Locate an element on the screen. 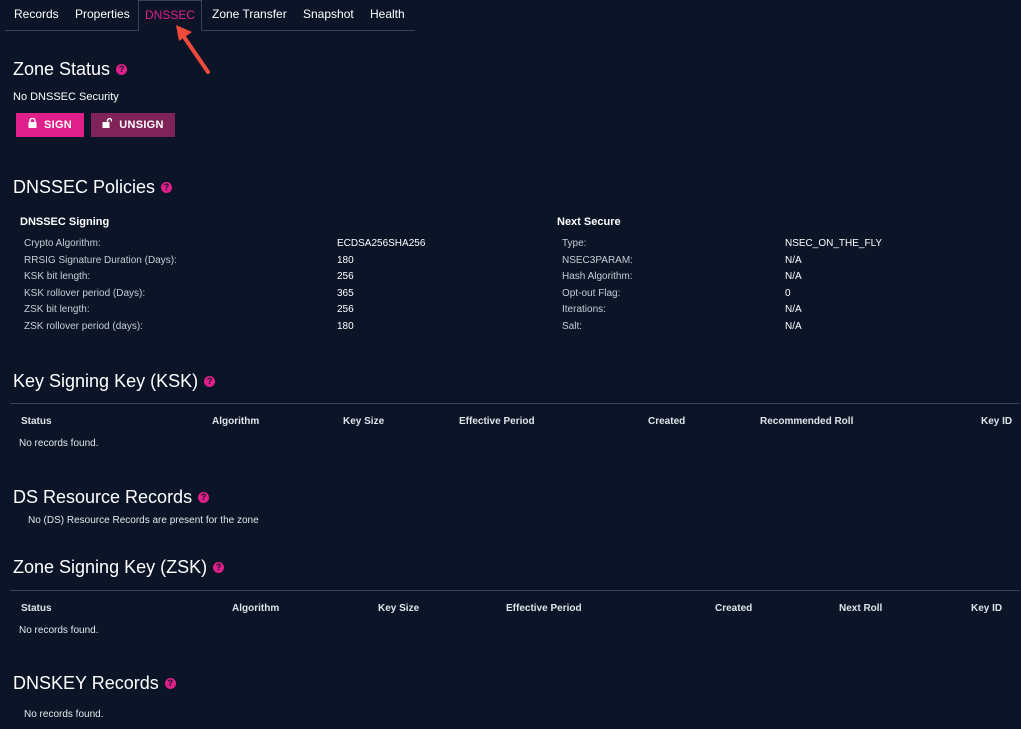 This screenshot has height=729, width=1021. tab-properties: Properties is located at coordinates (102, 15).